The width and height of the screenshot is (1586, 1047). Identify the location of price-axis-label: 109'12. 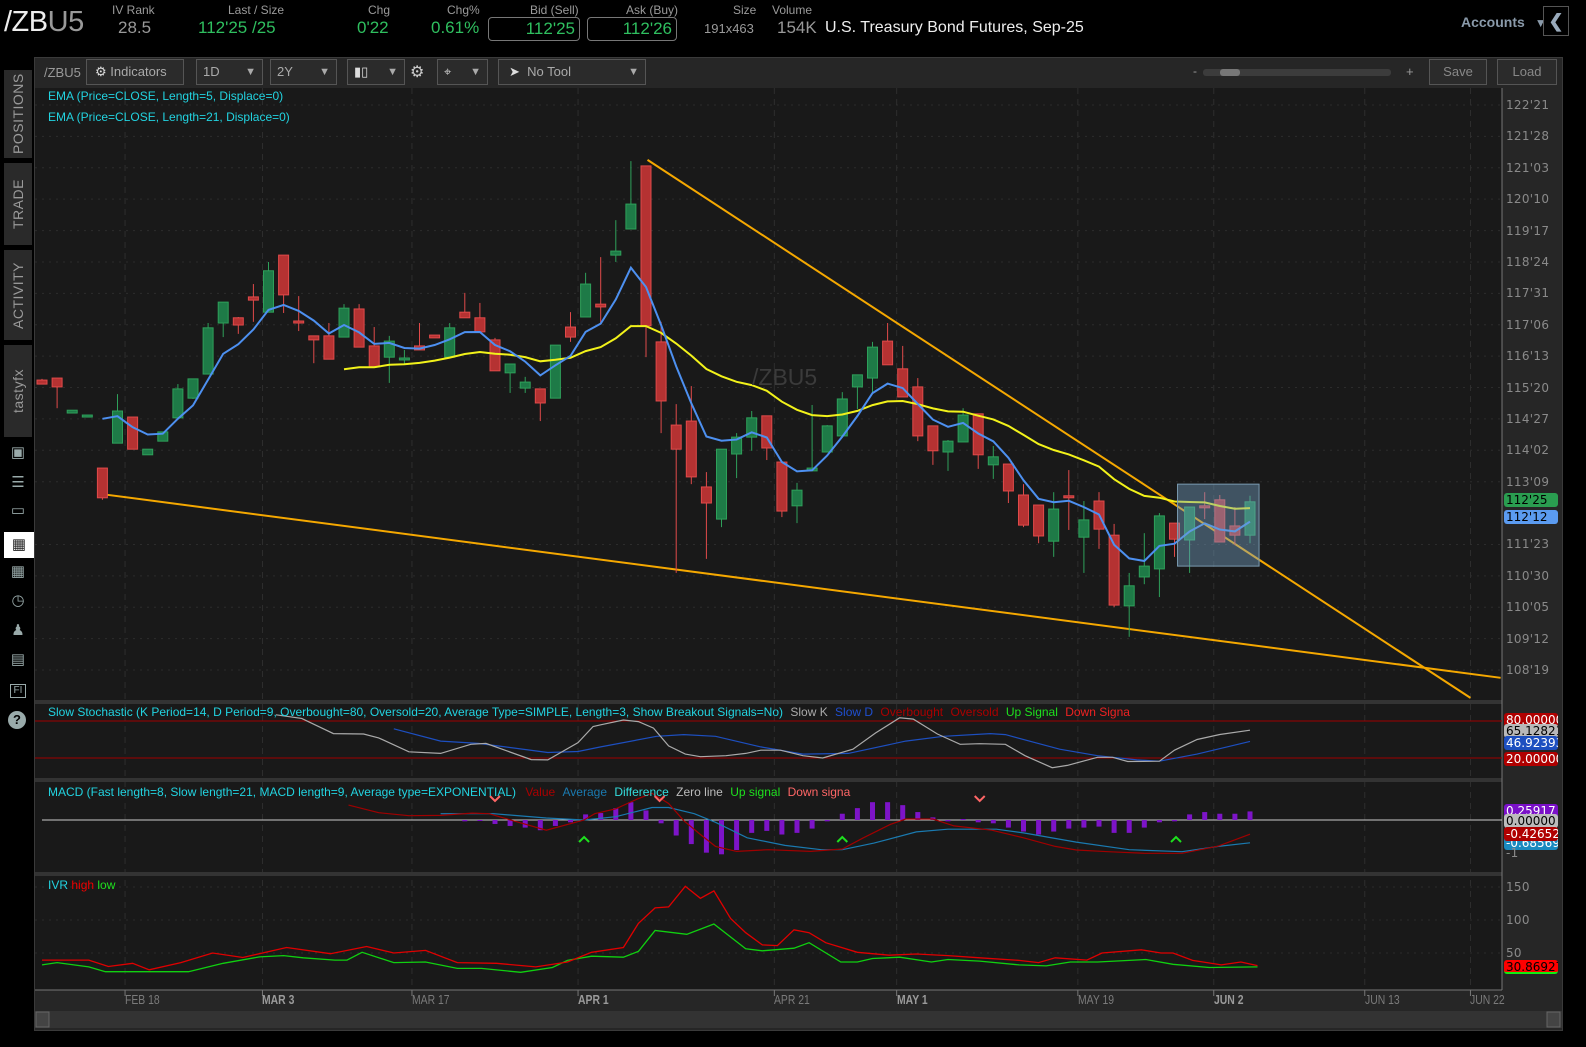
(1528, 638).